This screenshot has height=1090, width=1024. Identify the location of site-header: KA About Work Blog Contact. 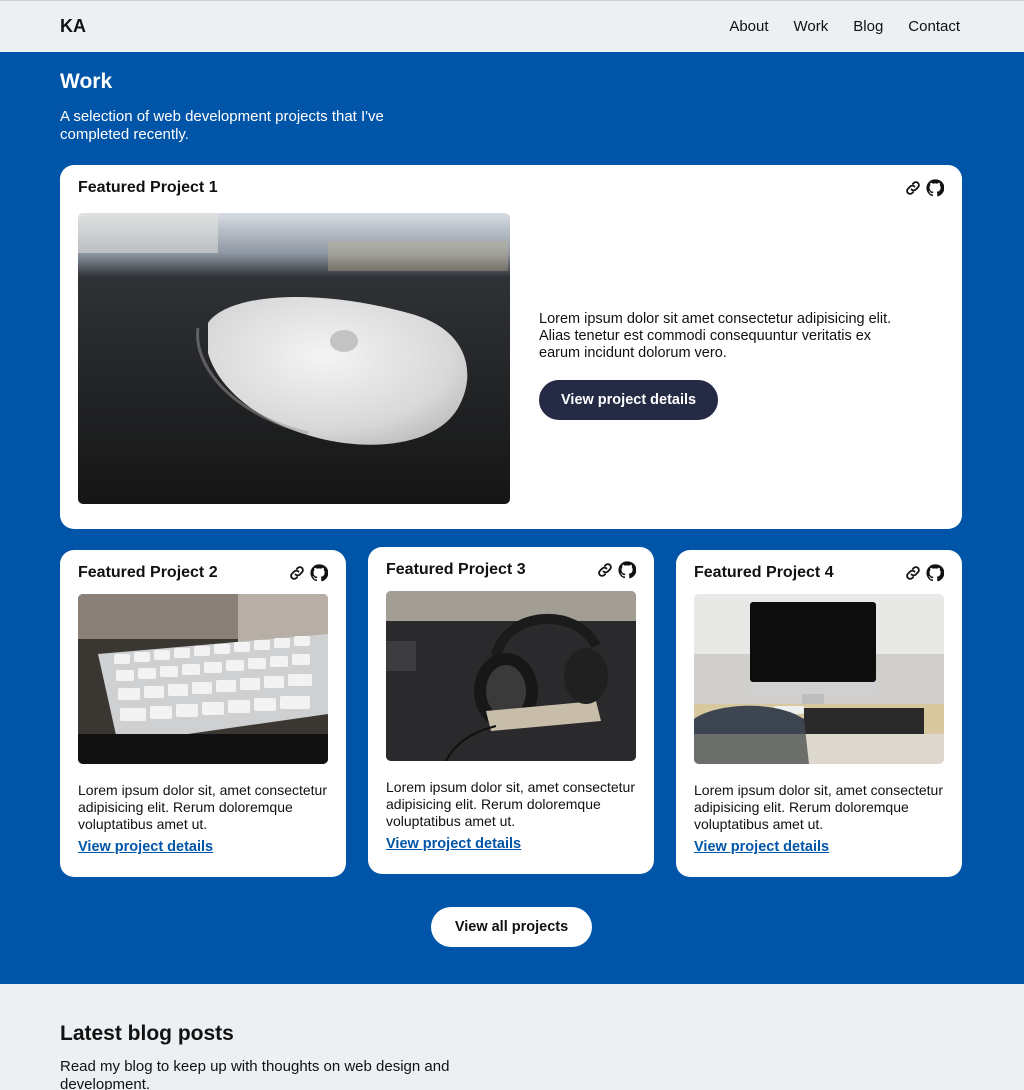
(512, 26).